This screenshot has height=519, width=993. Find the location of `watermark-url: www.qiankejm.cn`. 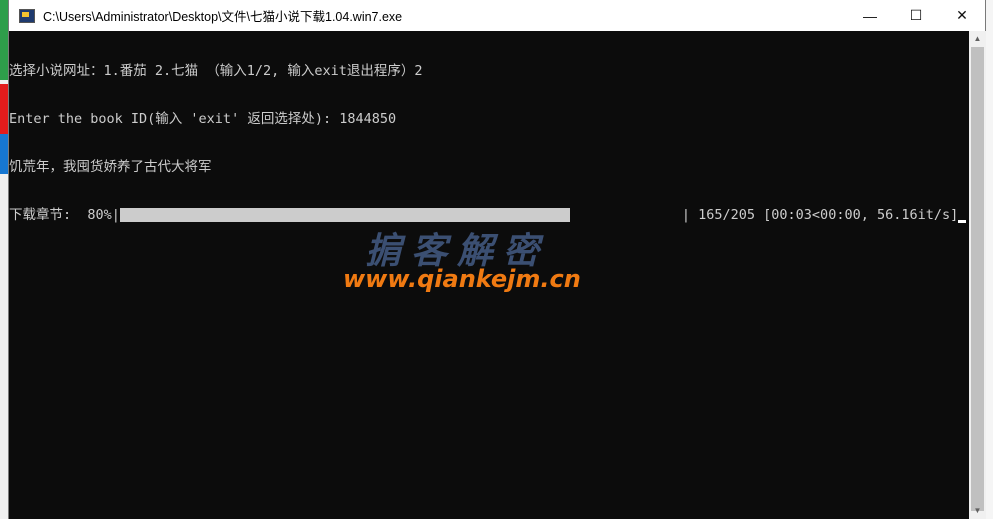

watermark-url: www.qiankejm.cn is located at coordinates (462, 279).